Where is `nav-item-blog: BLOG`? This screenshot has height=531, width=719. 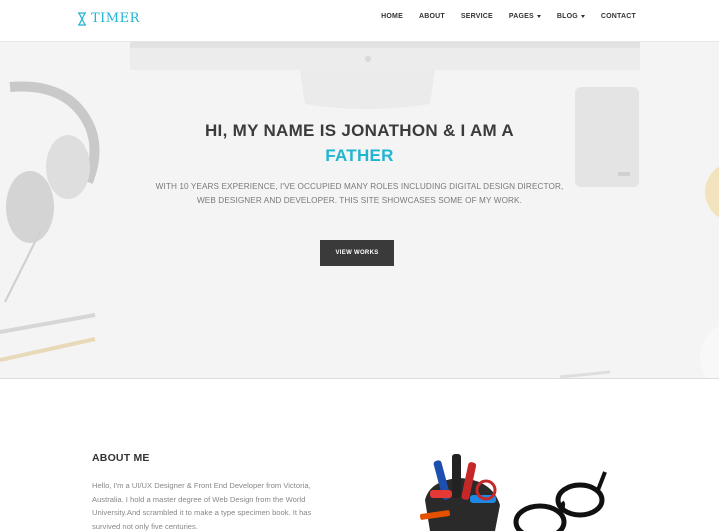 nav-item-blog: BLOG is located at coordinates (571, 16).